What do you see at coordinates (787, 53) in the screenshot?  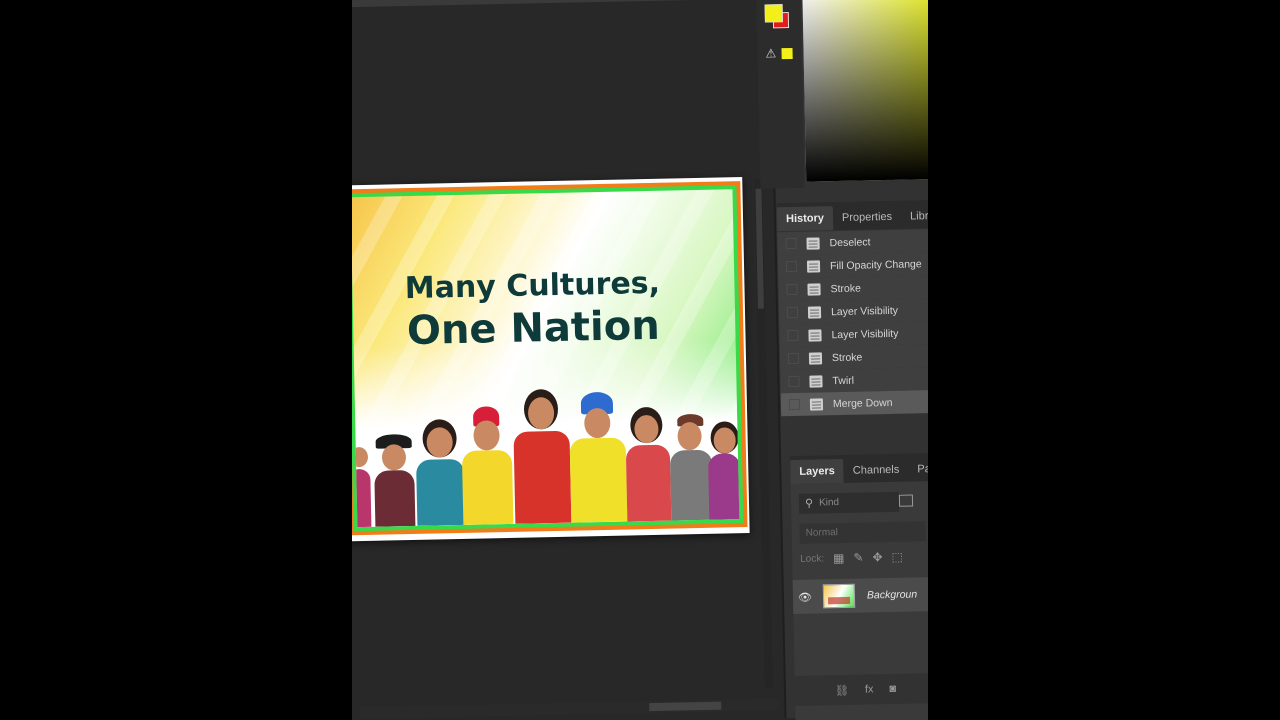 I see `gamut-color-swatch` at bounding box center [787, 53].